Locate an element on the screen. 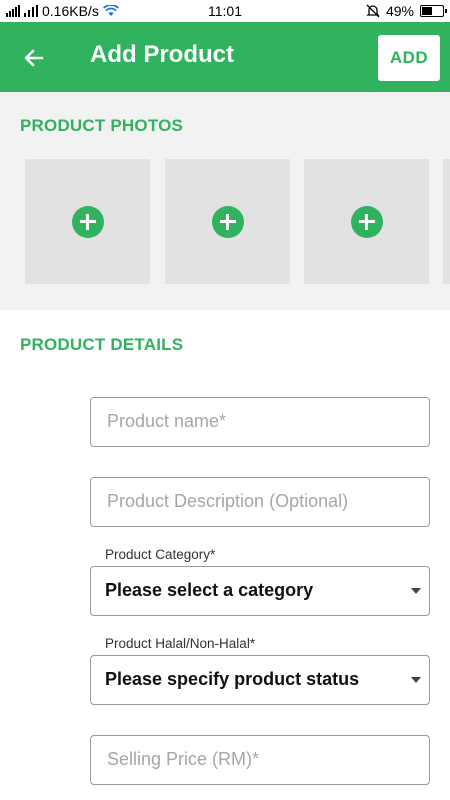 This screenshot has width=450, height=800. product-category-label: Product Category* is located at coordinates (160, 554).